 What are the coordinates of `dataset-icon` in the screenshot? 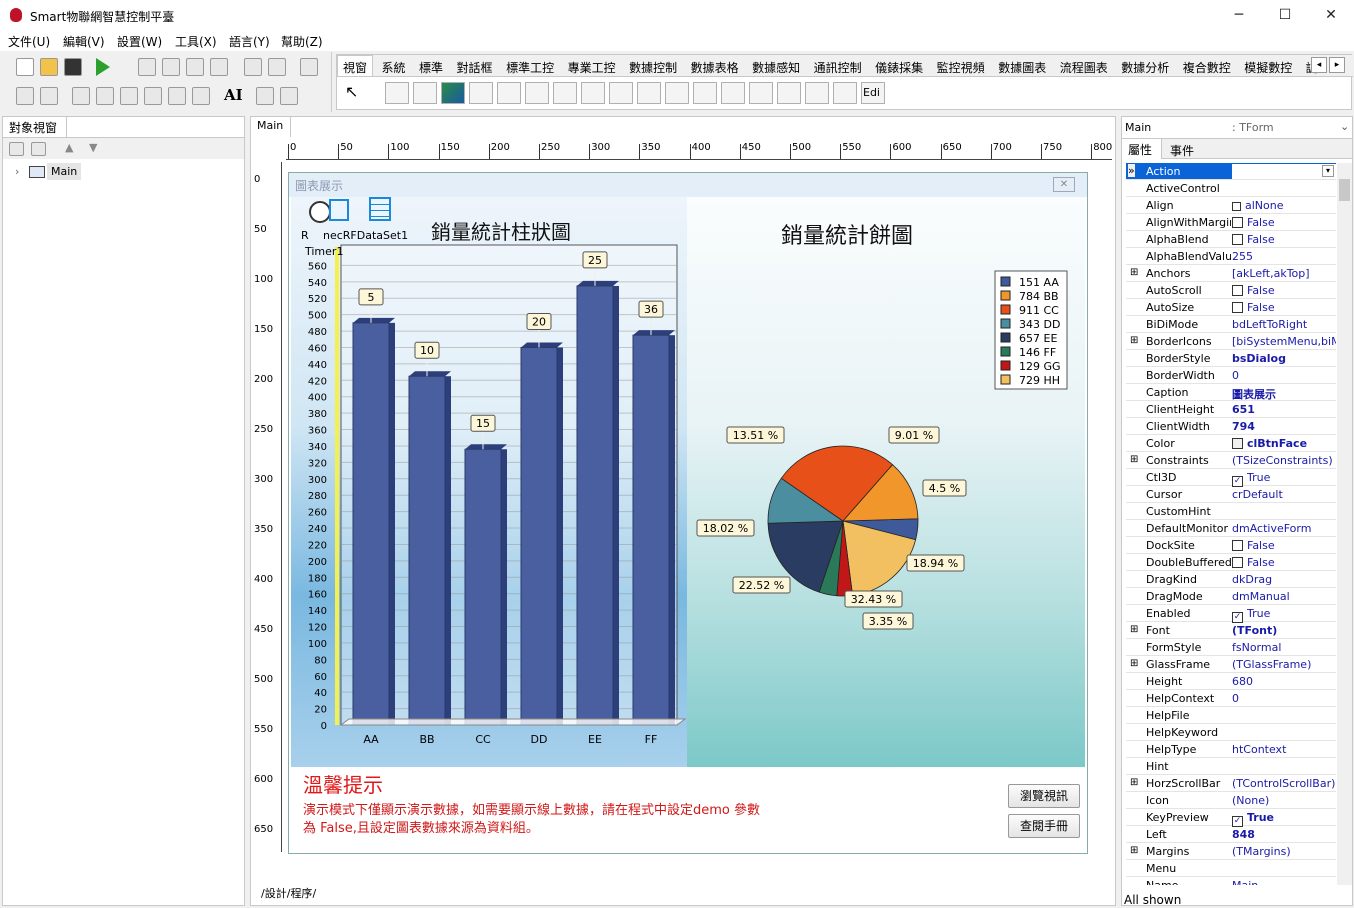 It's located at (380, 209).